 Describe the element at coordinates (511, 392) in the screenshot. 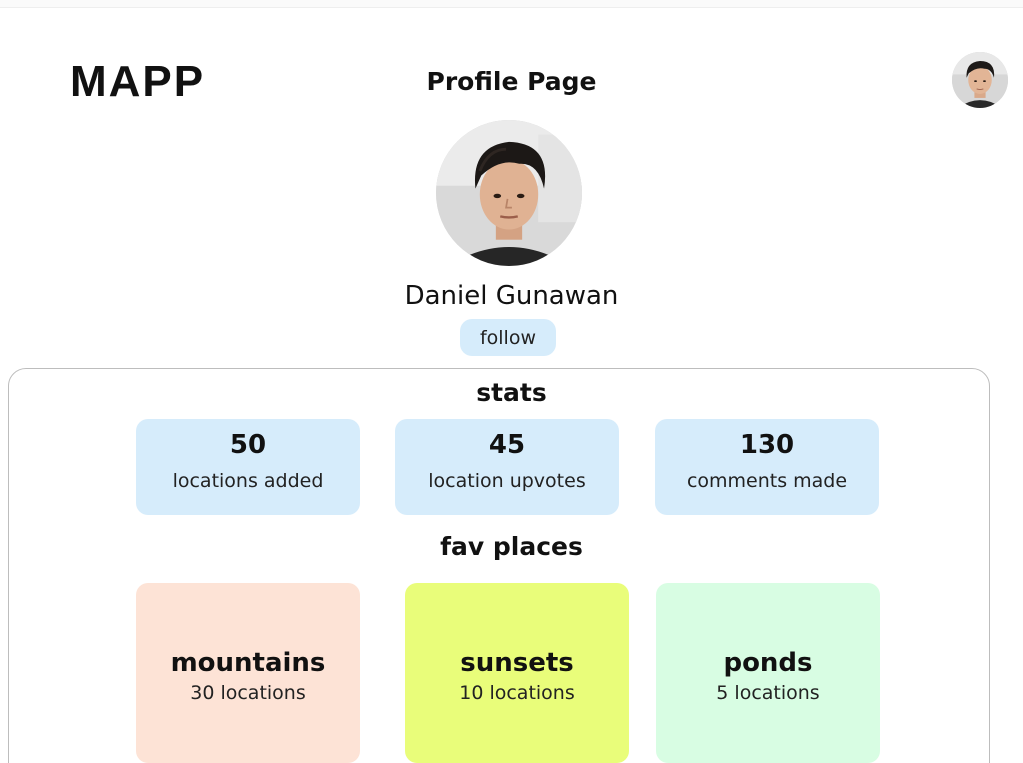

I see `stats-title: stats` at that location.